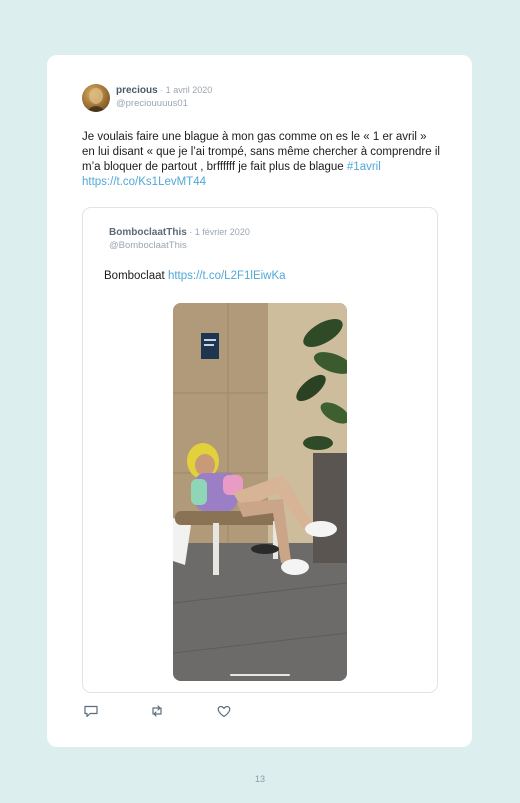 Image resolution: width=520 pixels, height=803 pixels. I want to click on tweet-date: · 1 avril 2020, so click(185, 90).